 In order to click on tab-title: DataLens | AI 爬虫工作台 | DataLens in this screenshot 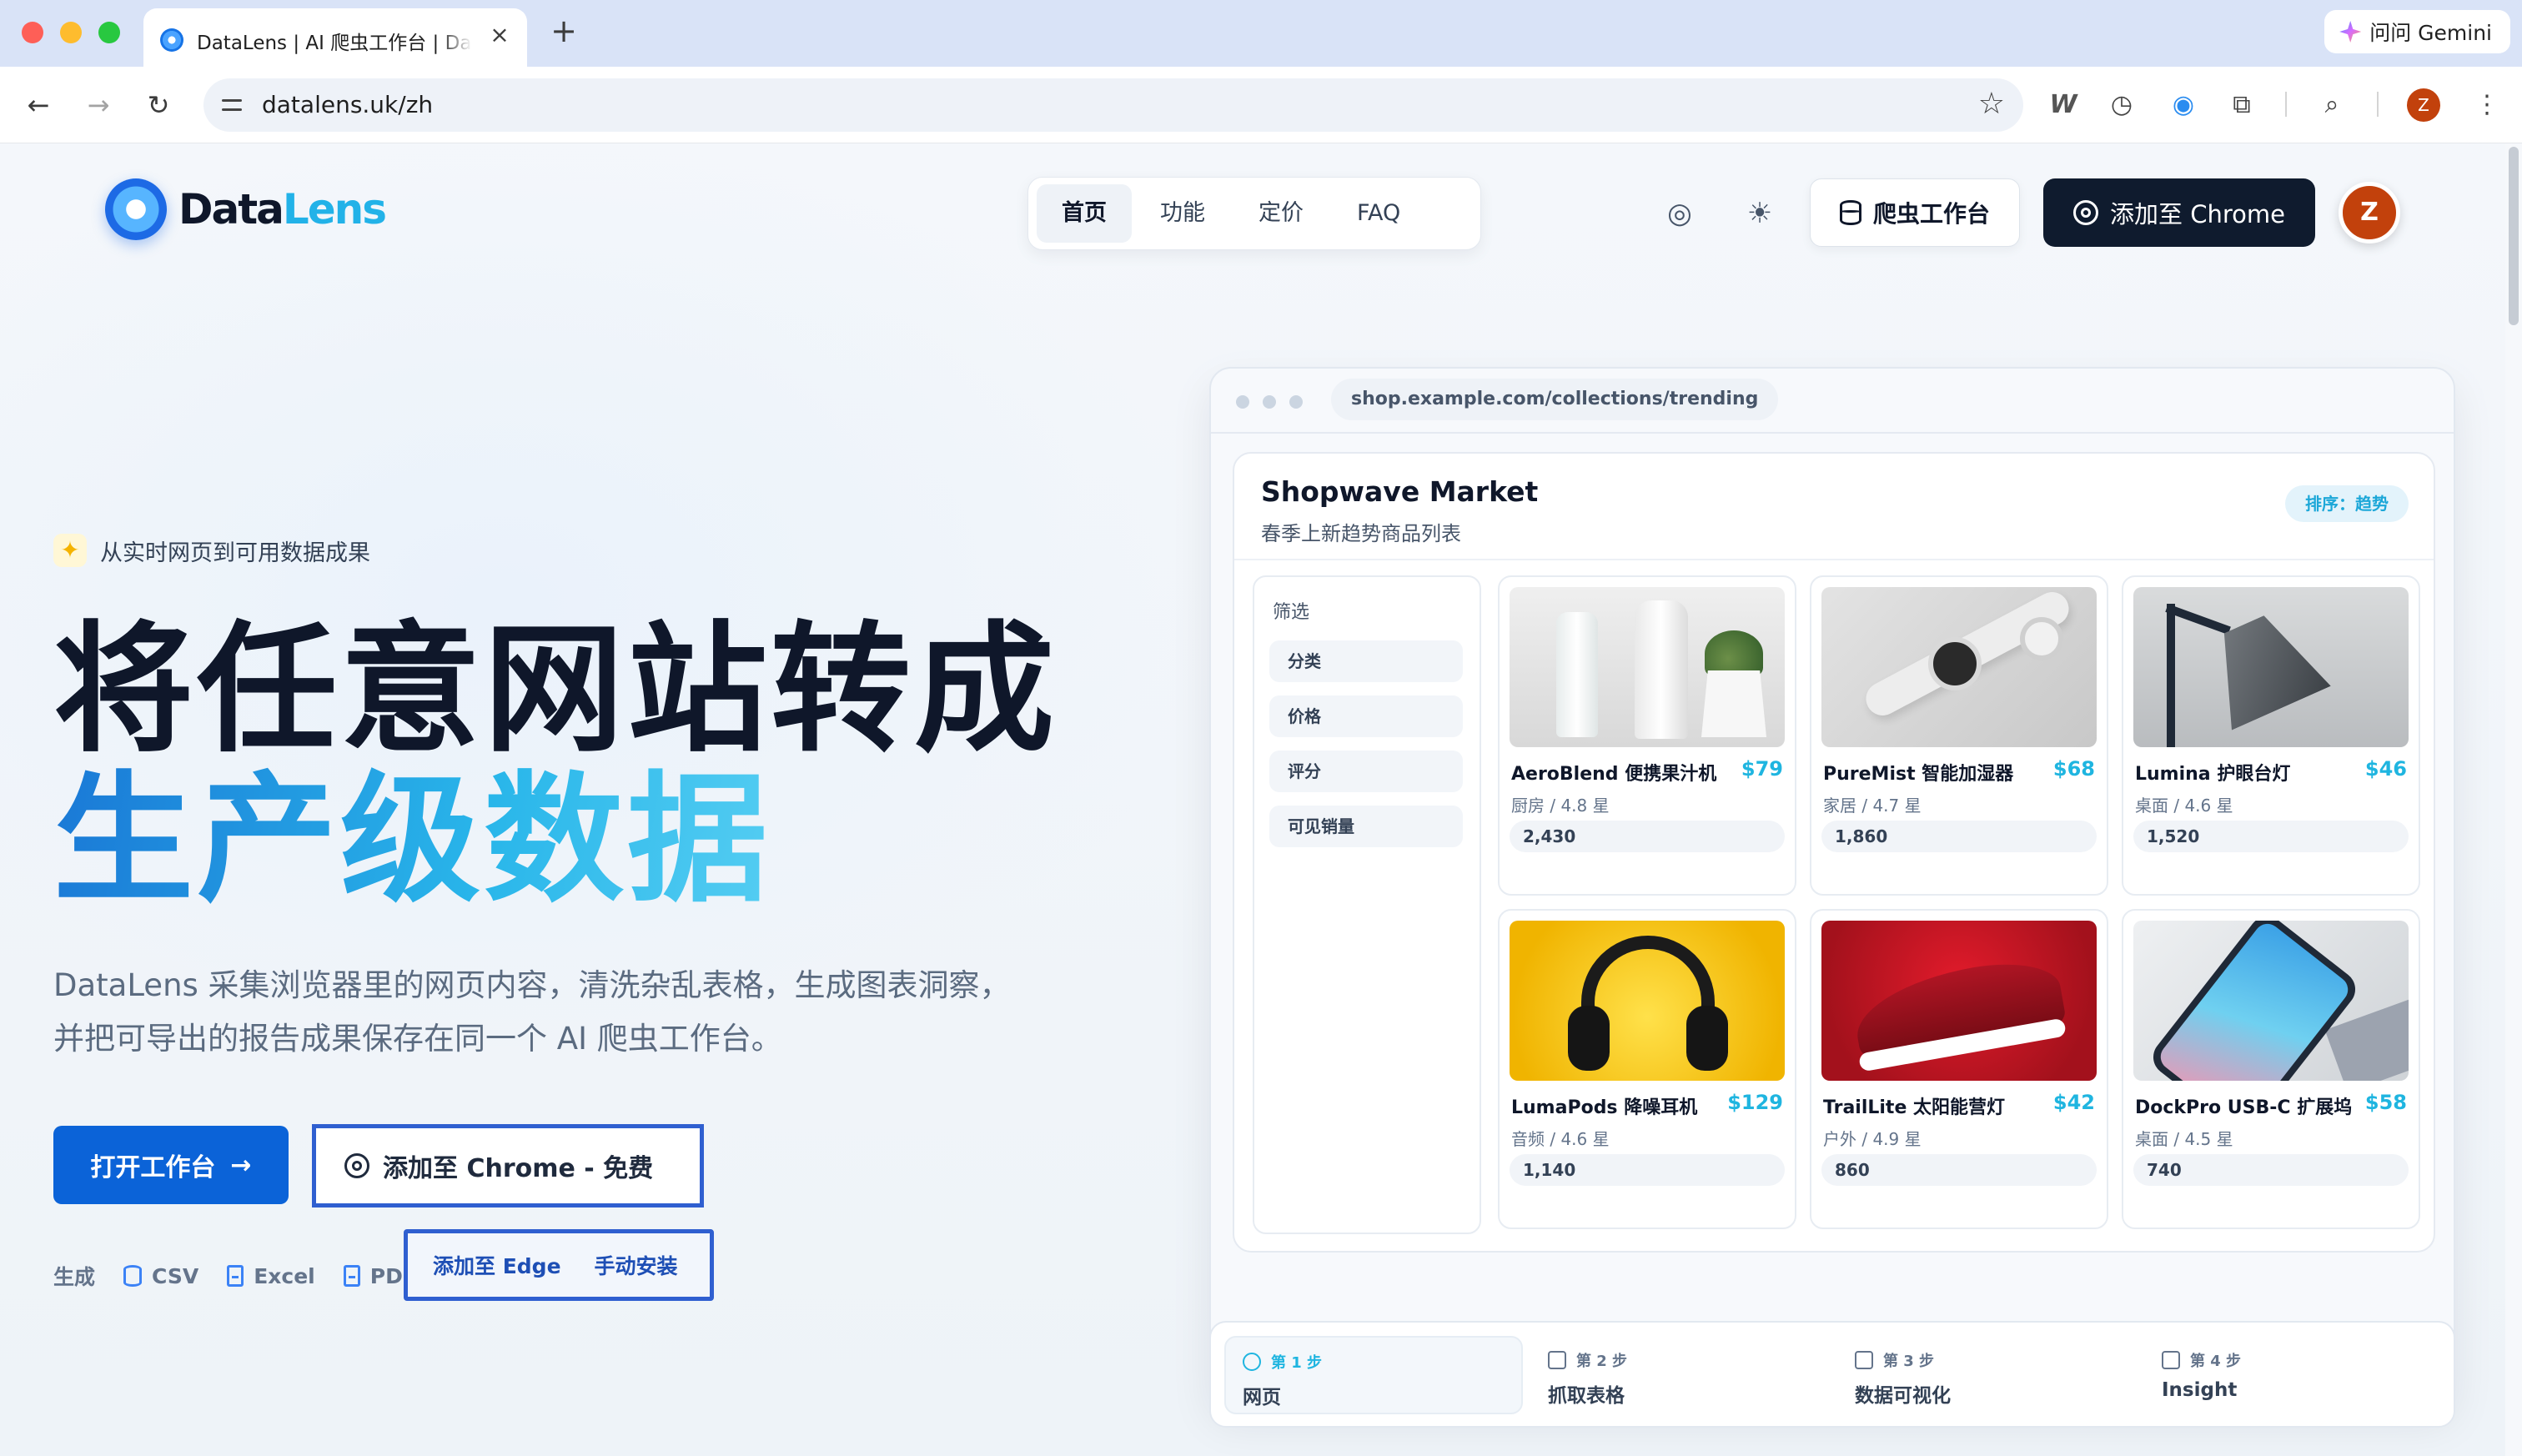, I will do `click(334, 43)`.